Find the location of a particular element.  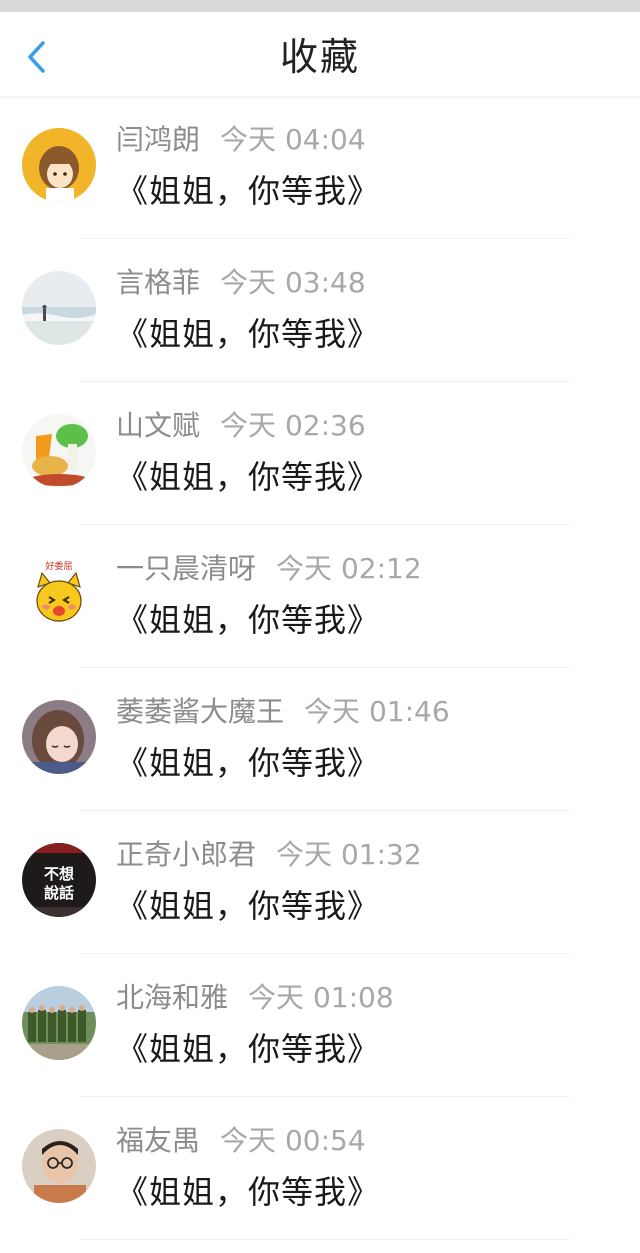

item-username: 福友禺 is located at coordinates (158, 1140).